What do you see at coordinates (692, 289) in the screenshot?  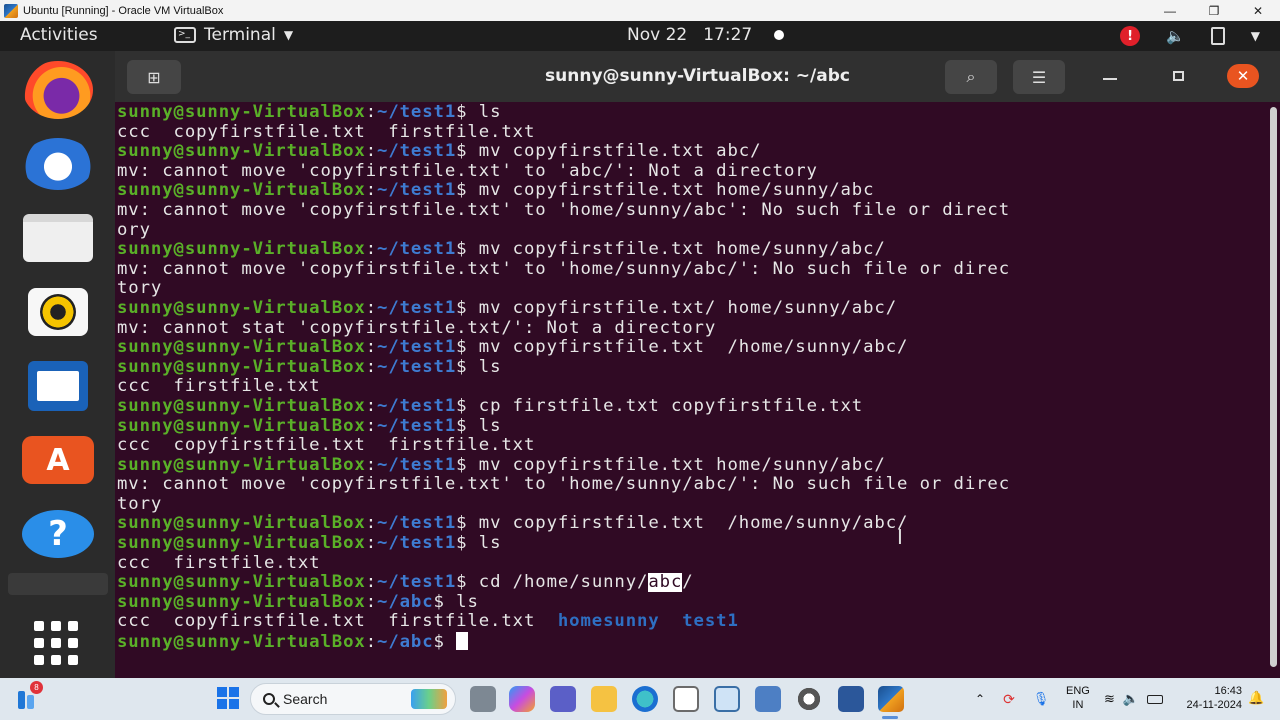 I see `terminal-line: tory` at bounding box center [692, 289].